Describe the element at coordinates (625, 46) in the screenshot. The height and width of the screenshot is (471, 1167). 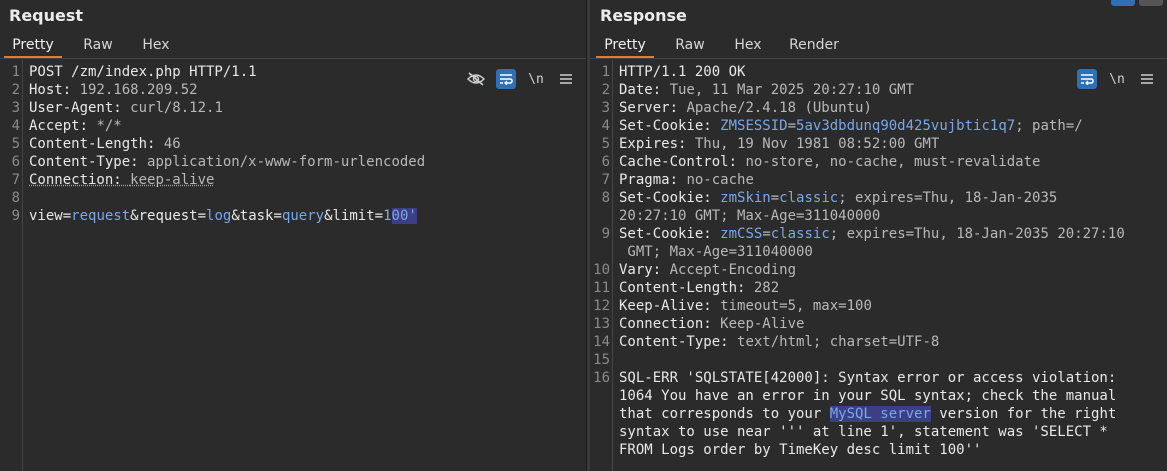
I see `response-tab-pretty: Pretty` at that location.